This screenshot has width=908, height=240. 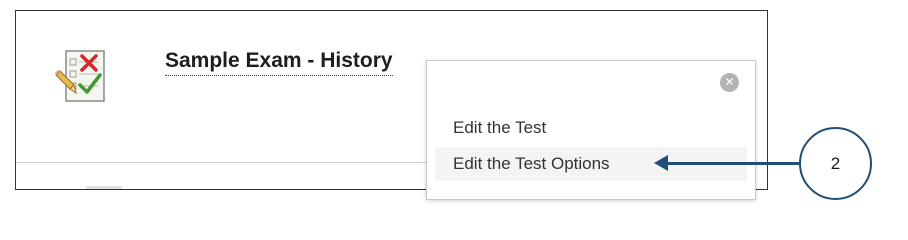 What do you see at coordinates (279, 62) in the screenshot?
I see `content-item-title: Sample Exam - History` at bounding box center [279, 62].